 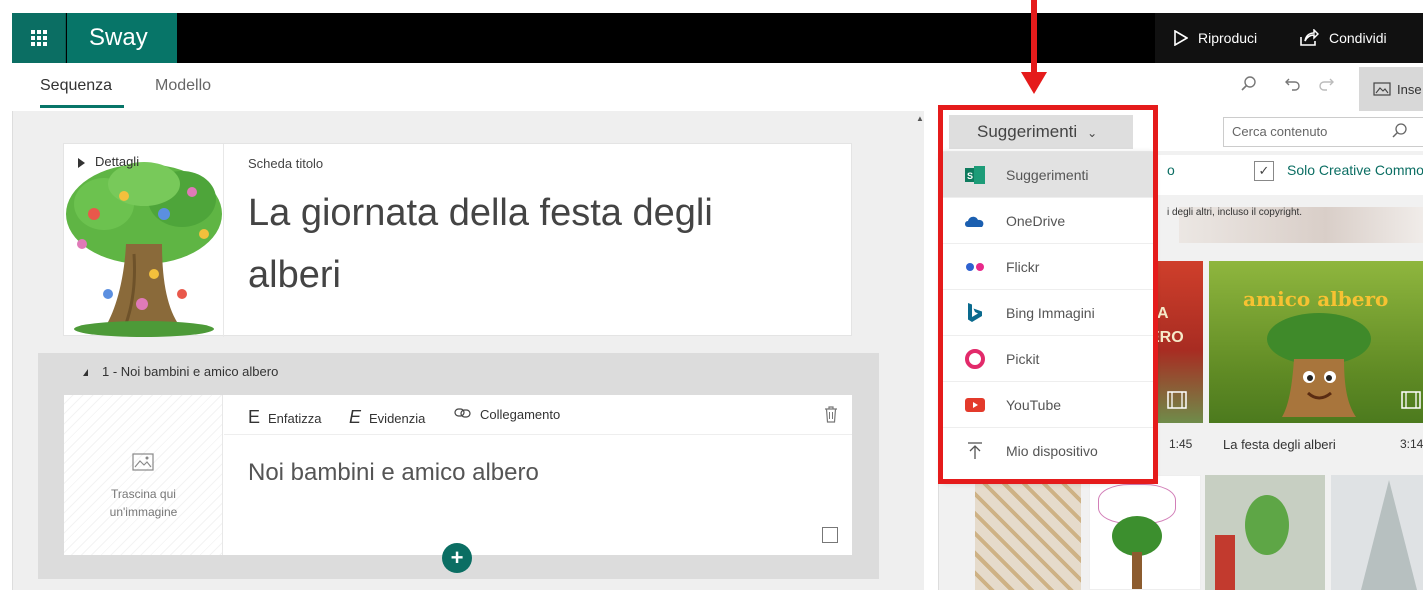 What do you see at coordinates (520, 414) in the screenshot?
I see `link-label: Collegamento` at bounding box center [520, 414].